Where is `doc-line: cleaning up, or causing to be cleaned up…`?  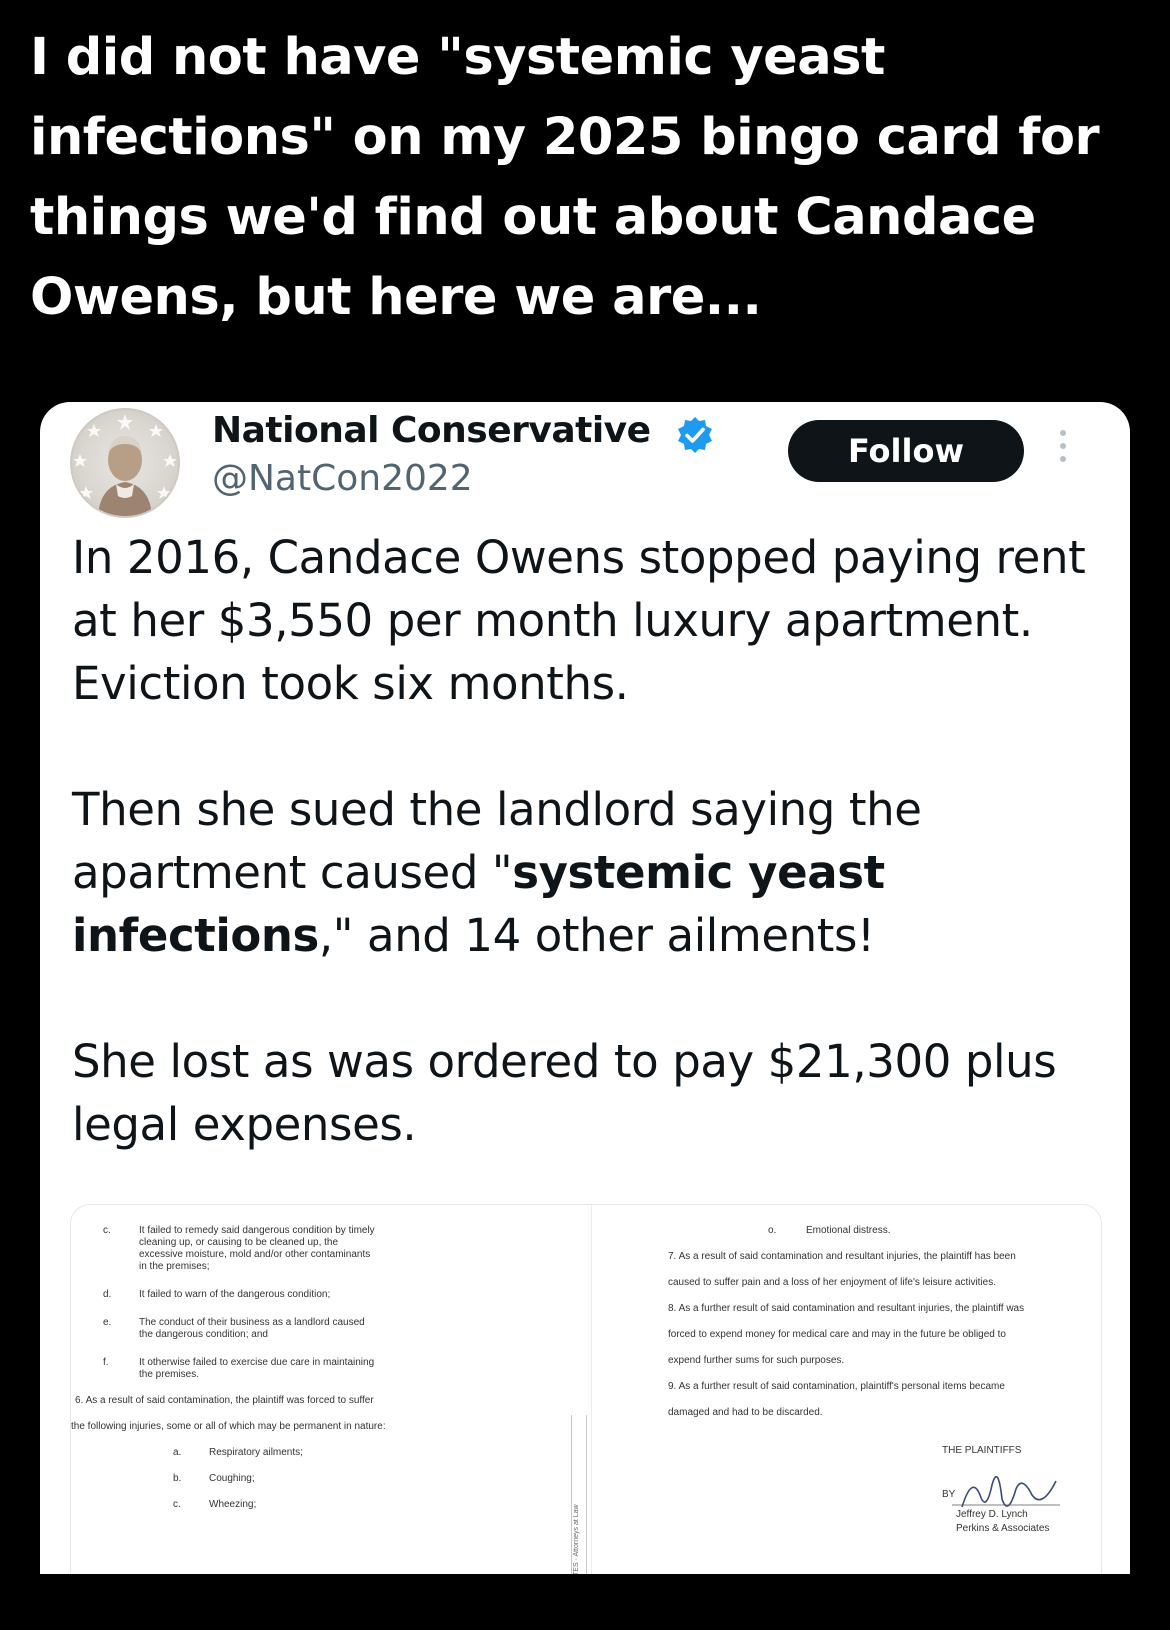
doc-line: cleaning up, or causing to be cleaned up… is located at coordinates (239, 1242).